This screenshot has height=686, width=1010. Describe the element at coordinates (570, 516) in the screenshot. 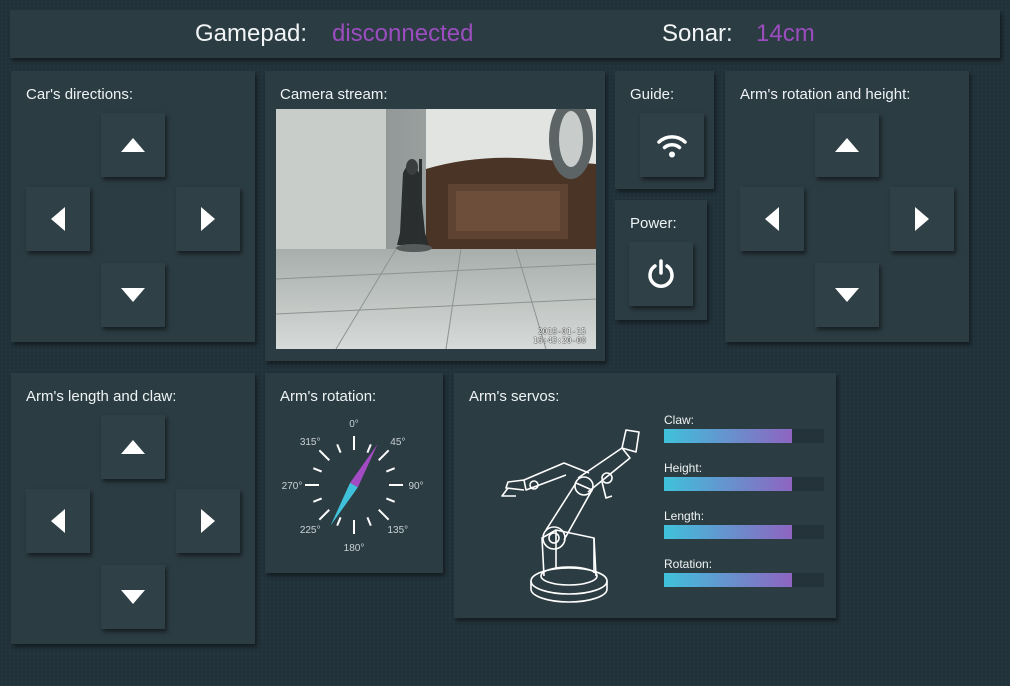

I see `robot-arm-icon` at that location.